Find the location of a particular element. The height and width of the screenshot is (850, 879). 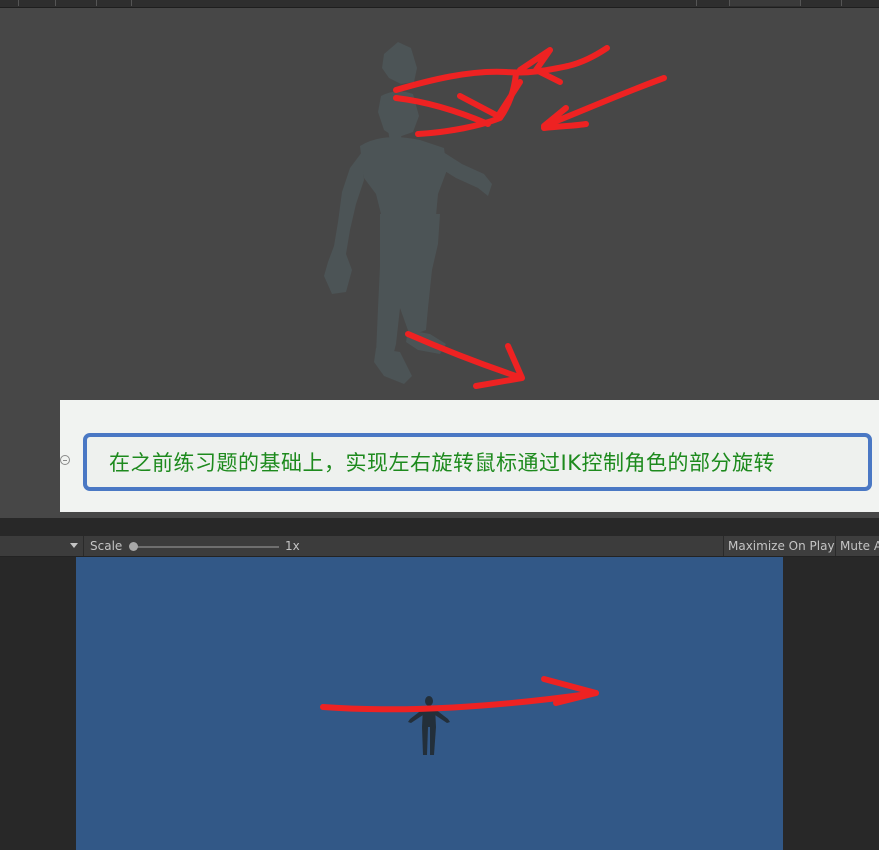

panel-divider is located at coordinates (439, 527).